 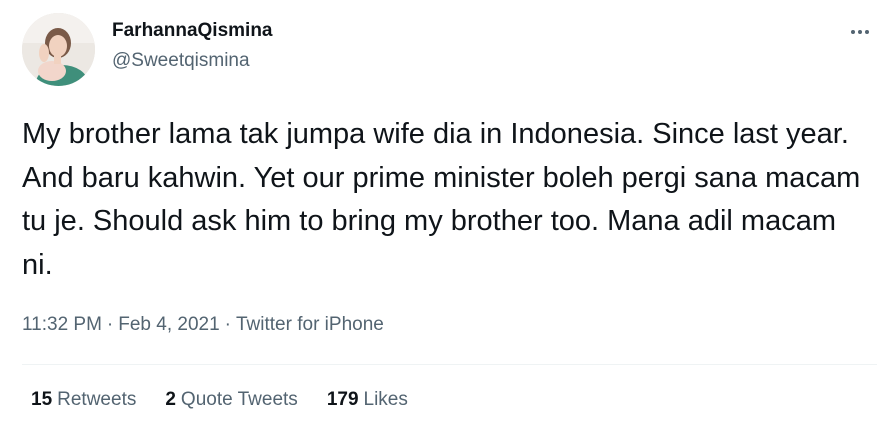 What do you see at coordinates (170, 399) in the screenshot?
I see `quote-tweets-count: 2` at bounding box center [170, 399].